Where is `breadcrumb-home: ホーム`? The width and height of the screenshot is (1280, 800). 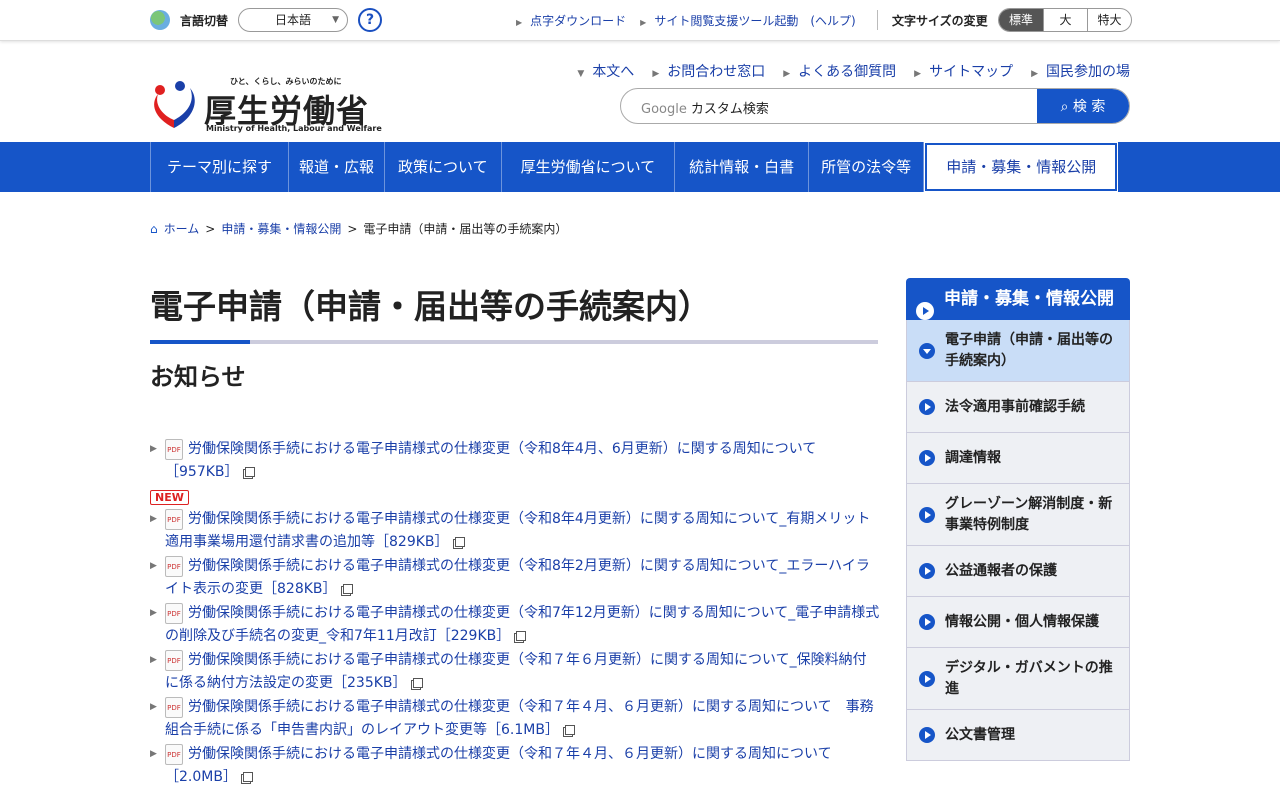 breadcrumb-home: ホーム is located at coordinates (182, 228).